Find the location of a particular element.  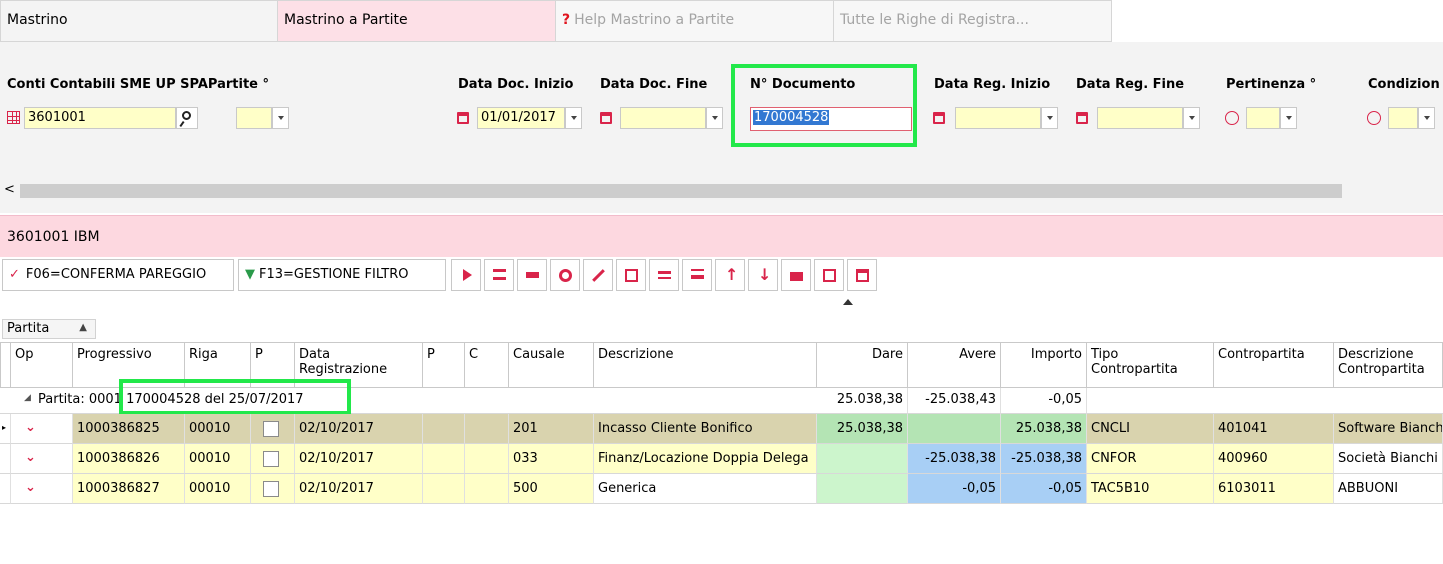

header-contropartita: Contropartita is located at coordinates (1274, 365).